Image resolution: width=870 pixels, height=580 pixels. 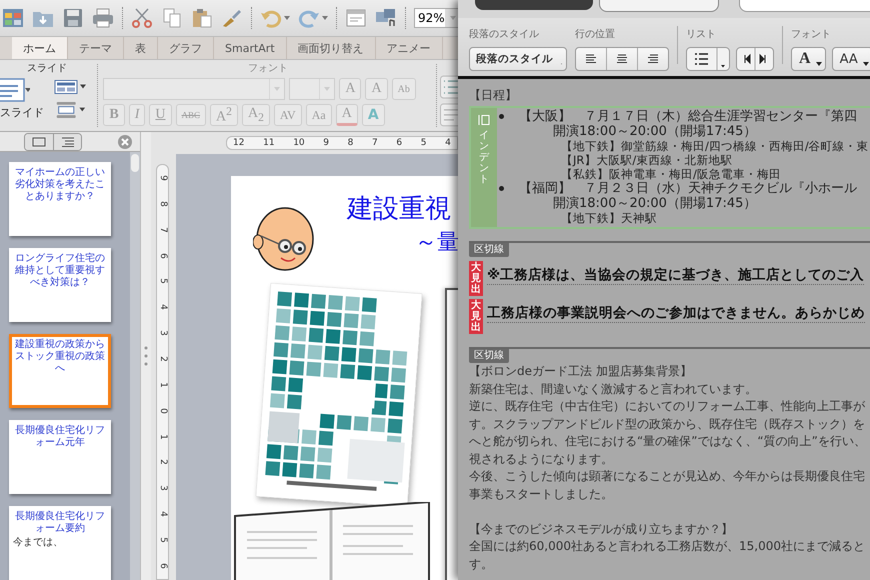 I want to click on close-icon, so click(x=125, y=141).